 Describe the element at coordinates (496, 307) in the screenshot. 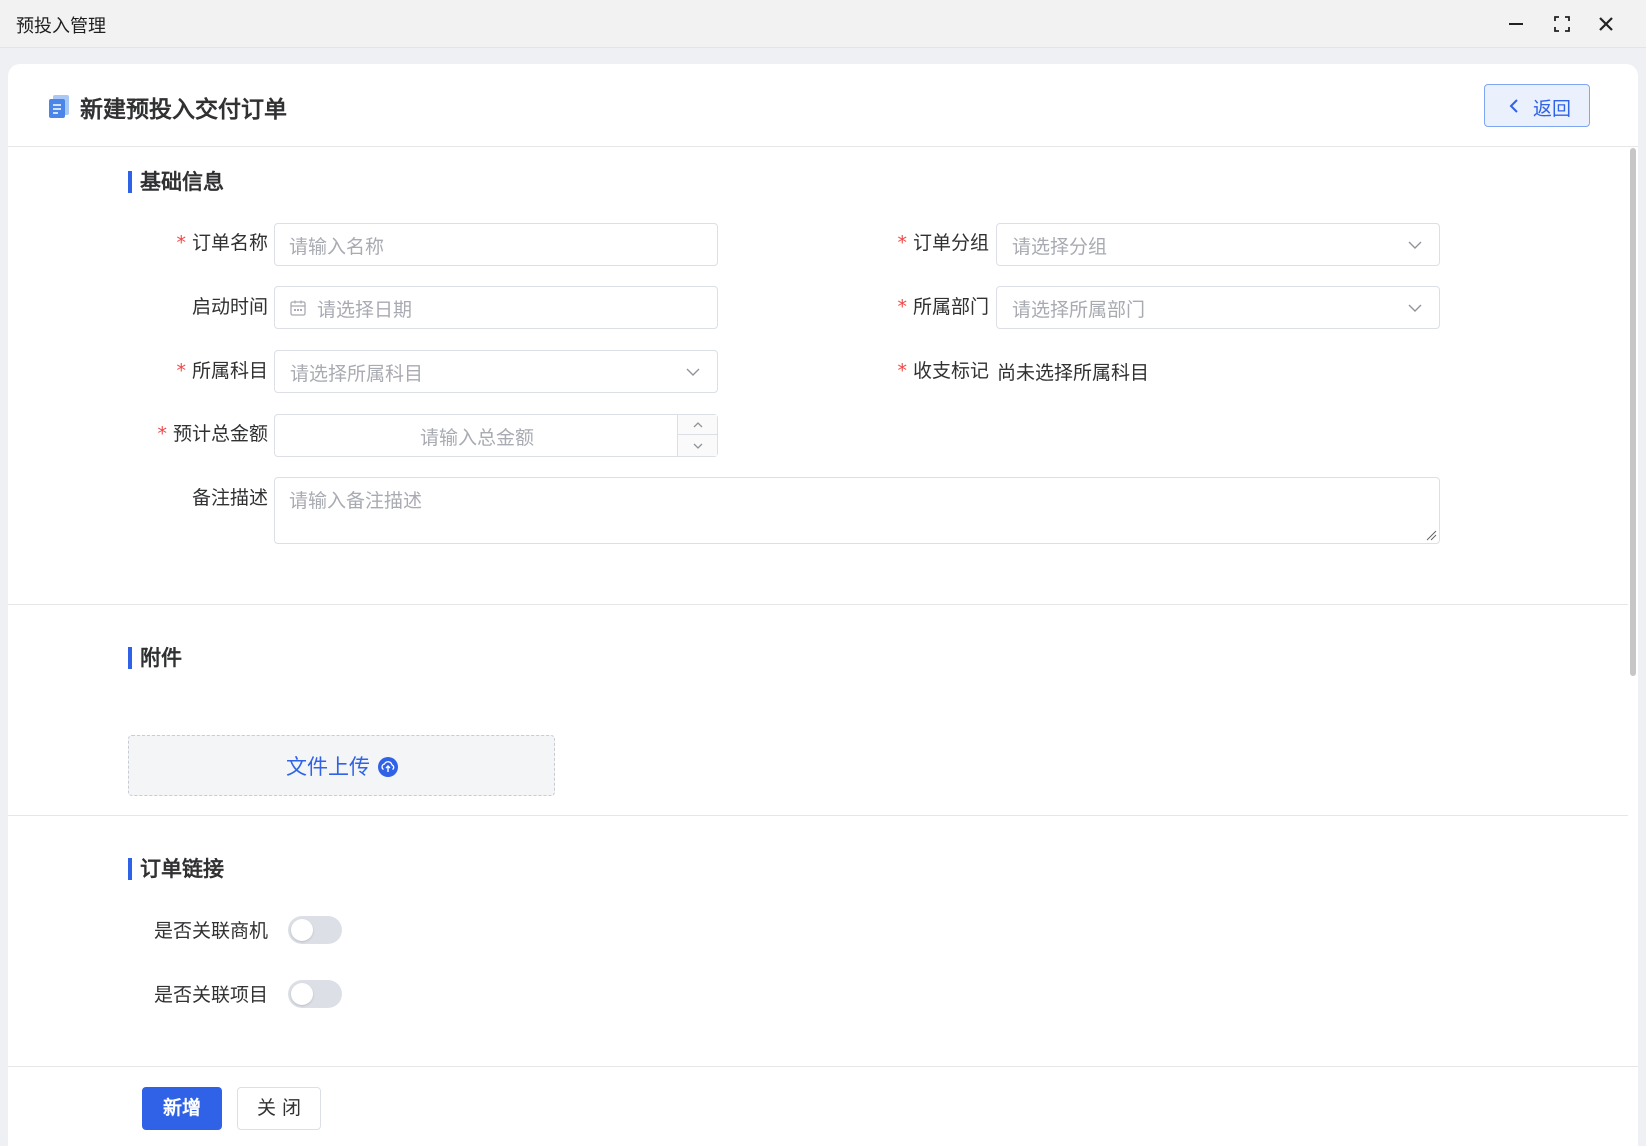

I see `start-date-picker: 请选择日期` at that location.